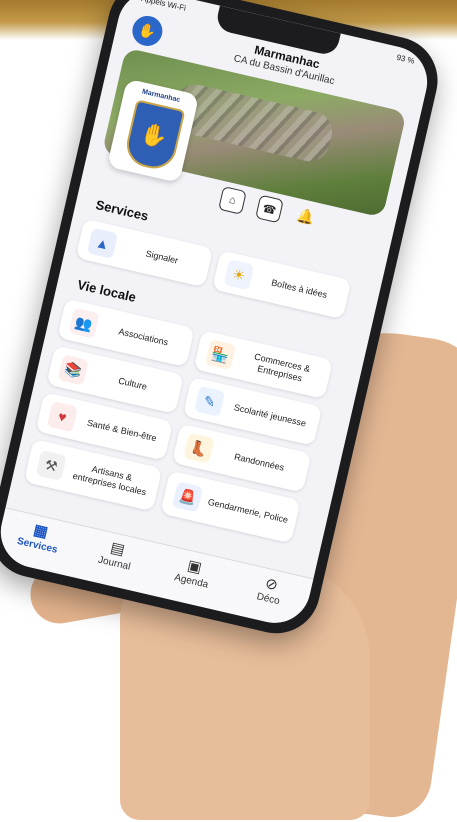  Describe the element at coordinates (84, 323) in the screenshot. I see `people-icon: 👥` at that location.